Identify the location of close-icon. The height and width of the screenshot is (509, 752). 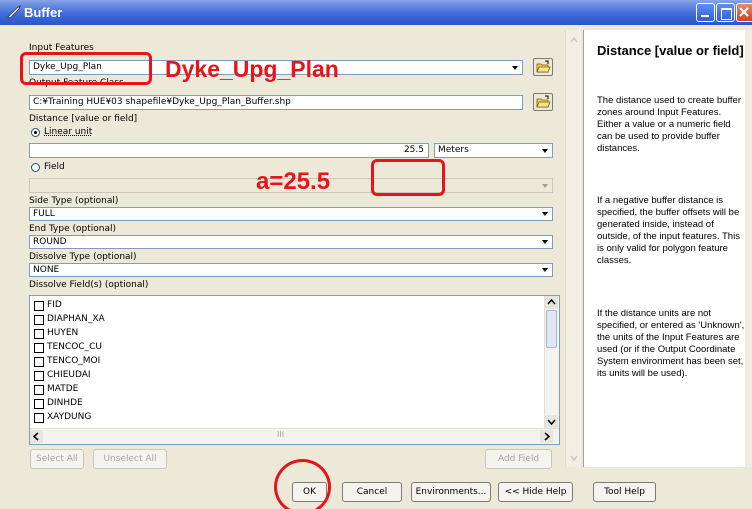
(744, 12).